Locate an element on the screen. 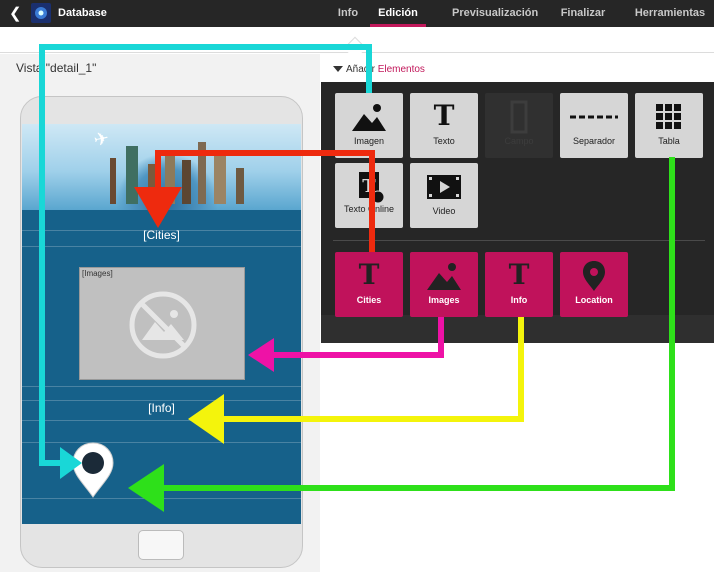  field-cities: T Cities is located at coordinates (369, 284).